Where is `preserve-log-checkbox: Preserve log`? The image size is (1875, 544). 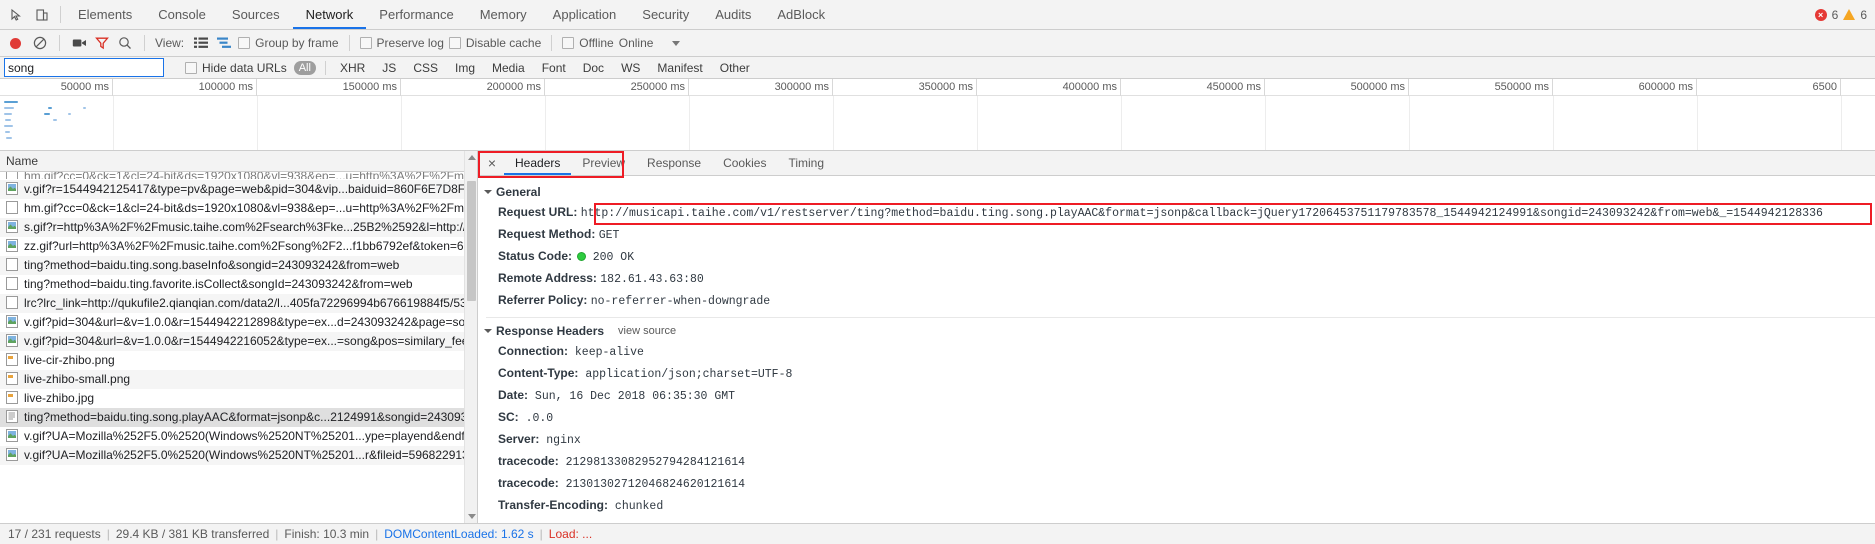 preserve-log-checkbox: Preserve log is located at coordinates (401, 43).